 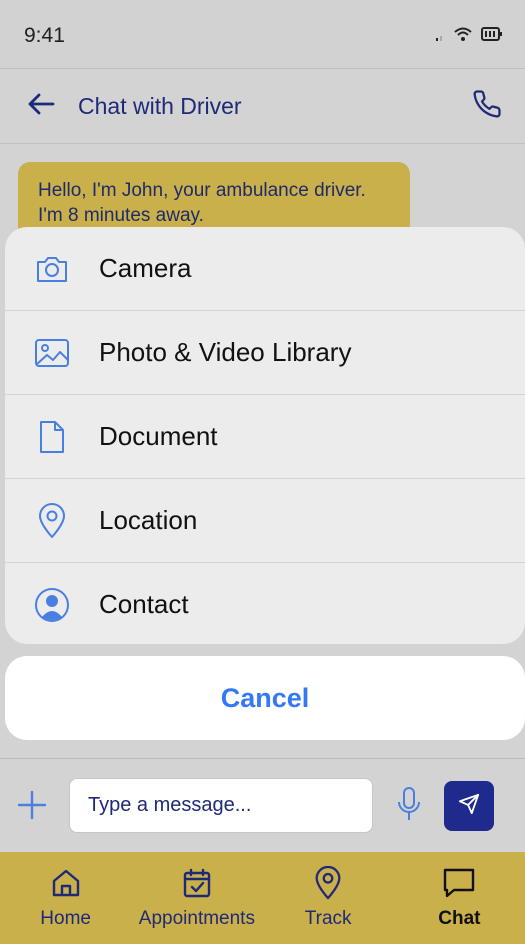 I want to click on nav-item-chat: Chat, so click(x=459, y=898).